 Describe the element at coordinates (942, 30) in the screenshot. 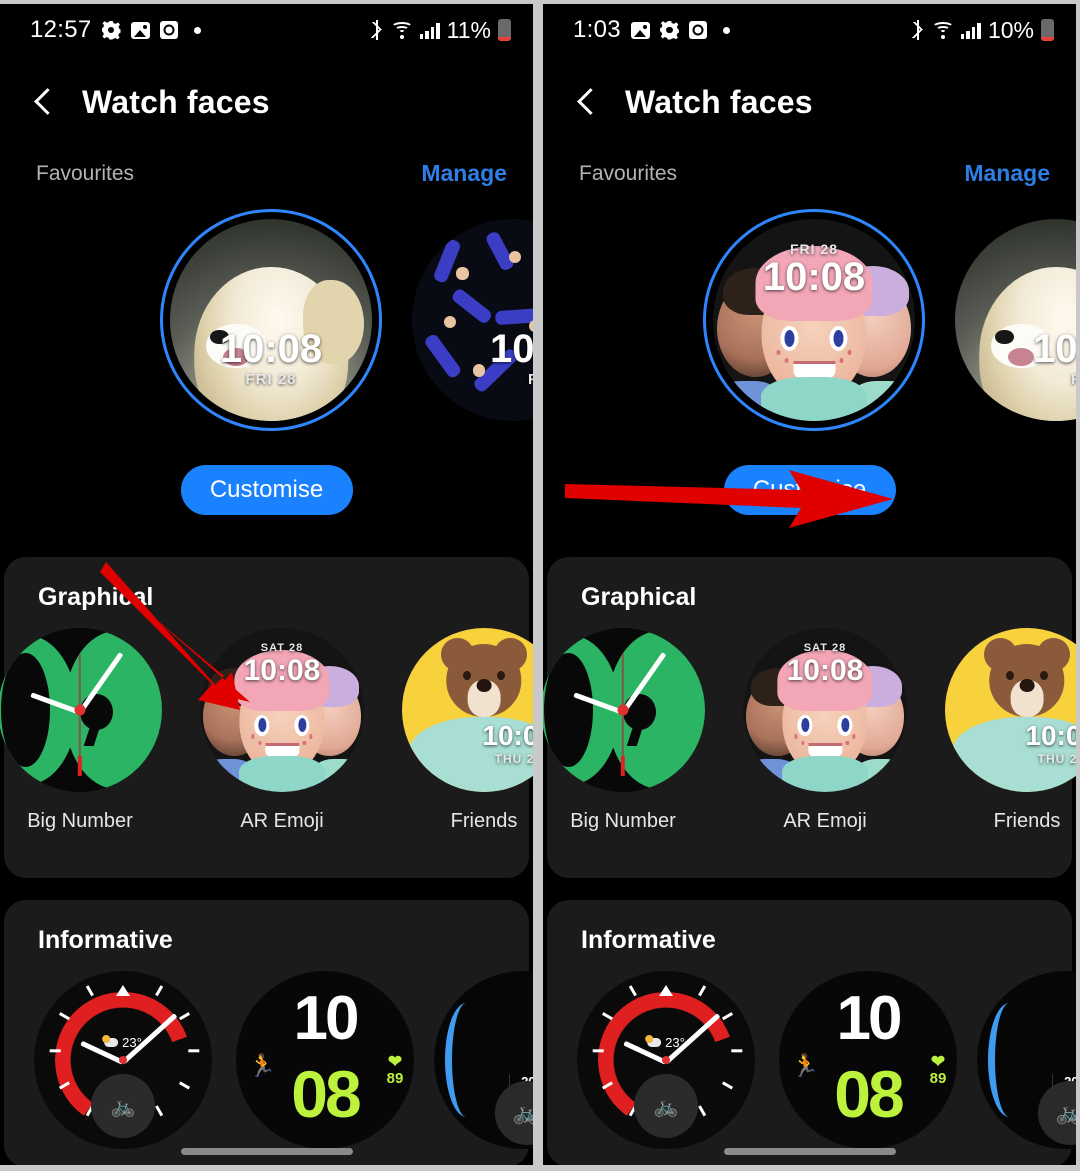

I see `wifi-icon` at that location.